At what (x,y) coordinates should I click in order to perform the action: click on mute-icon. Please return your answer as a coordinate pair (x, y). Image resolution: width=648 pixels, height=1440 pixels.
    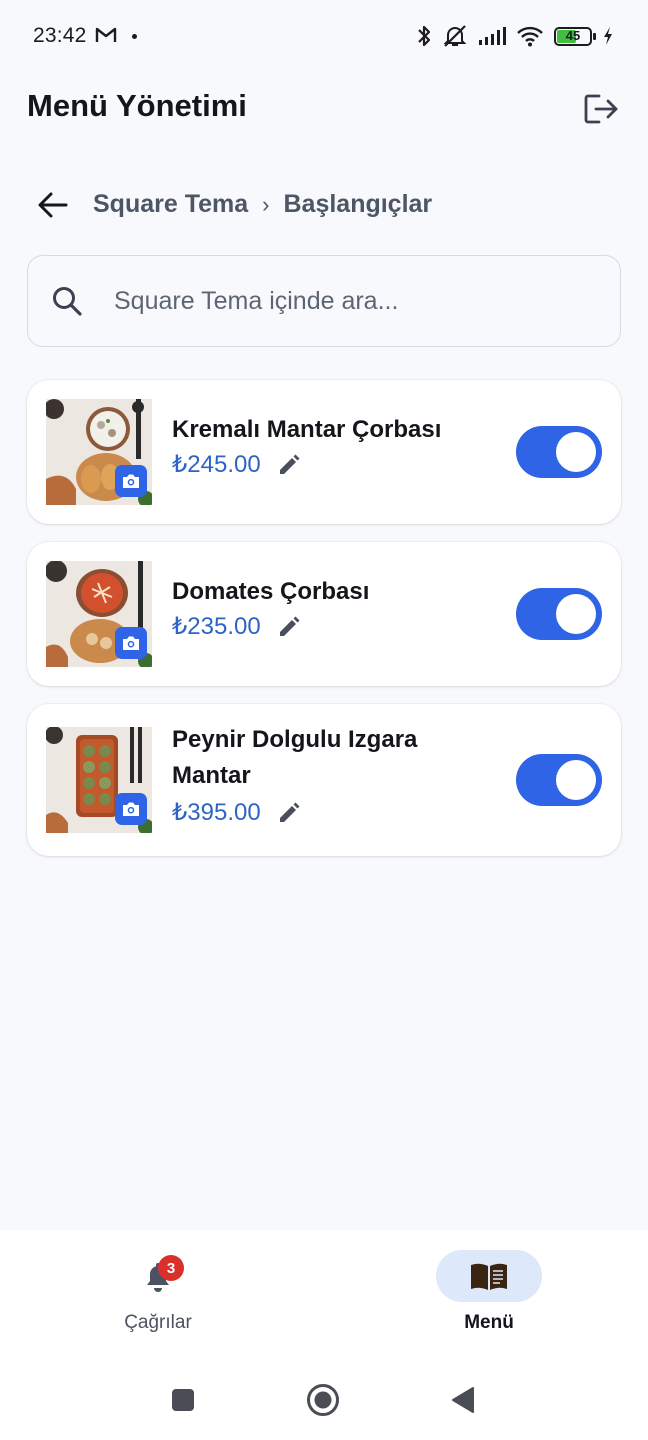
    Looking at the image, I should click on (455, 36).